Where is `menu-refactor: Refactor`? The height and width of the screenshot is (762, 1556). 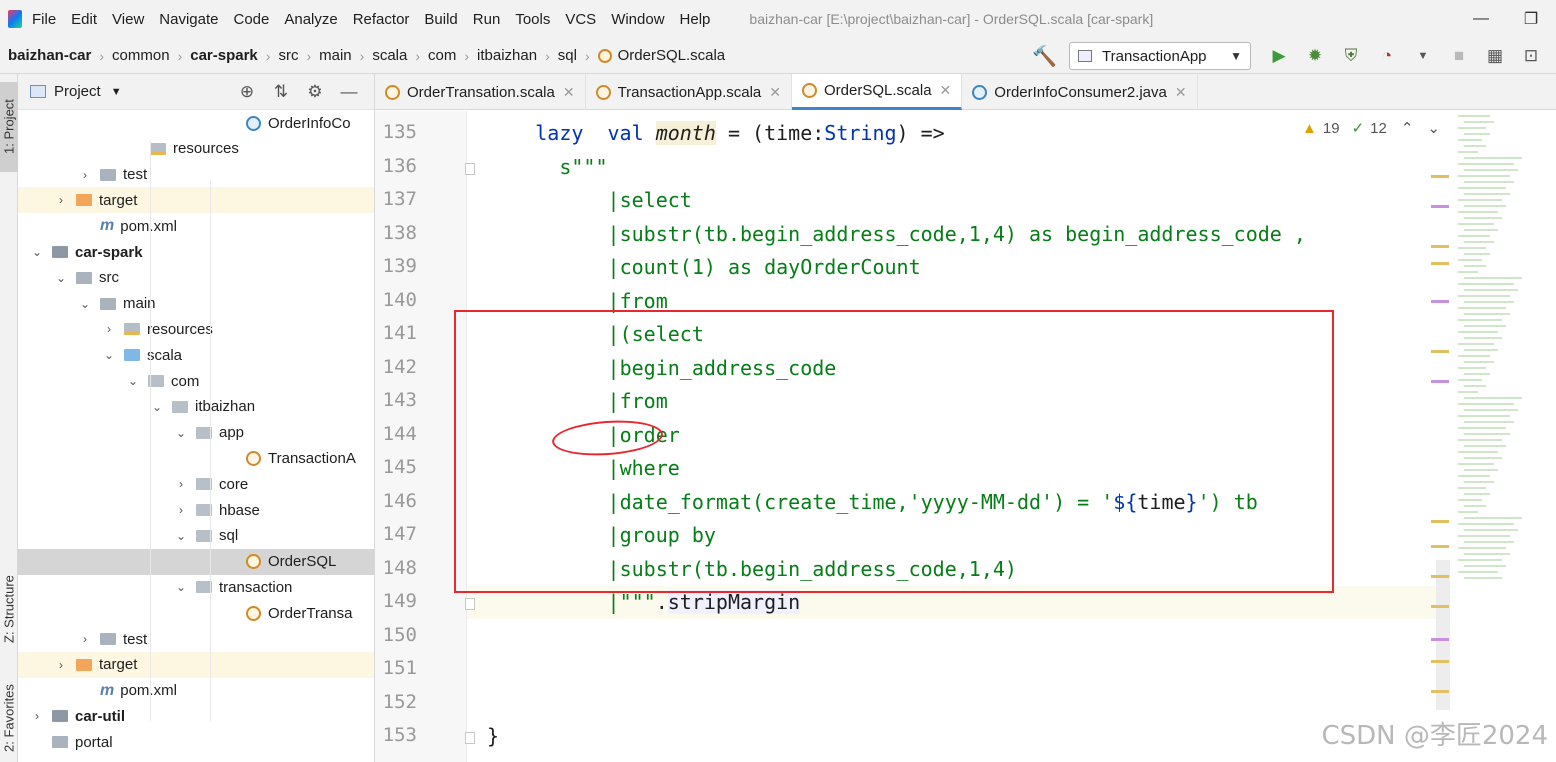
menu-refactor: Refactor is located at coordinates (381, 19).